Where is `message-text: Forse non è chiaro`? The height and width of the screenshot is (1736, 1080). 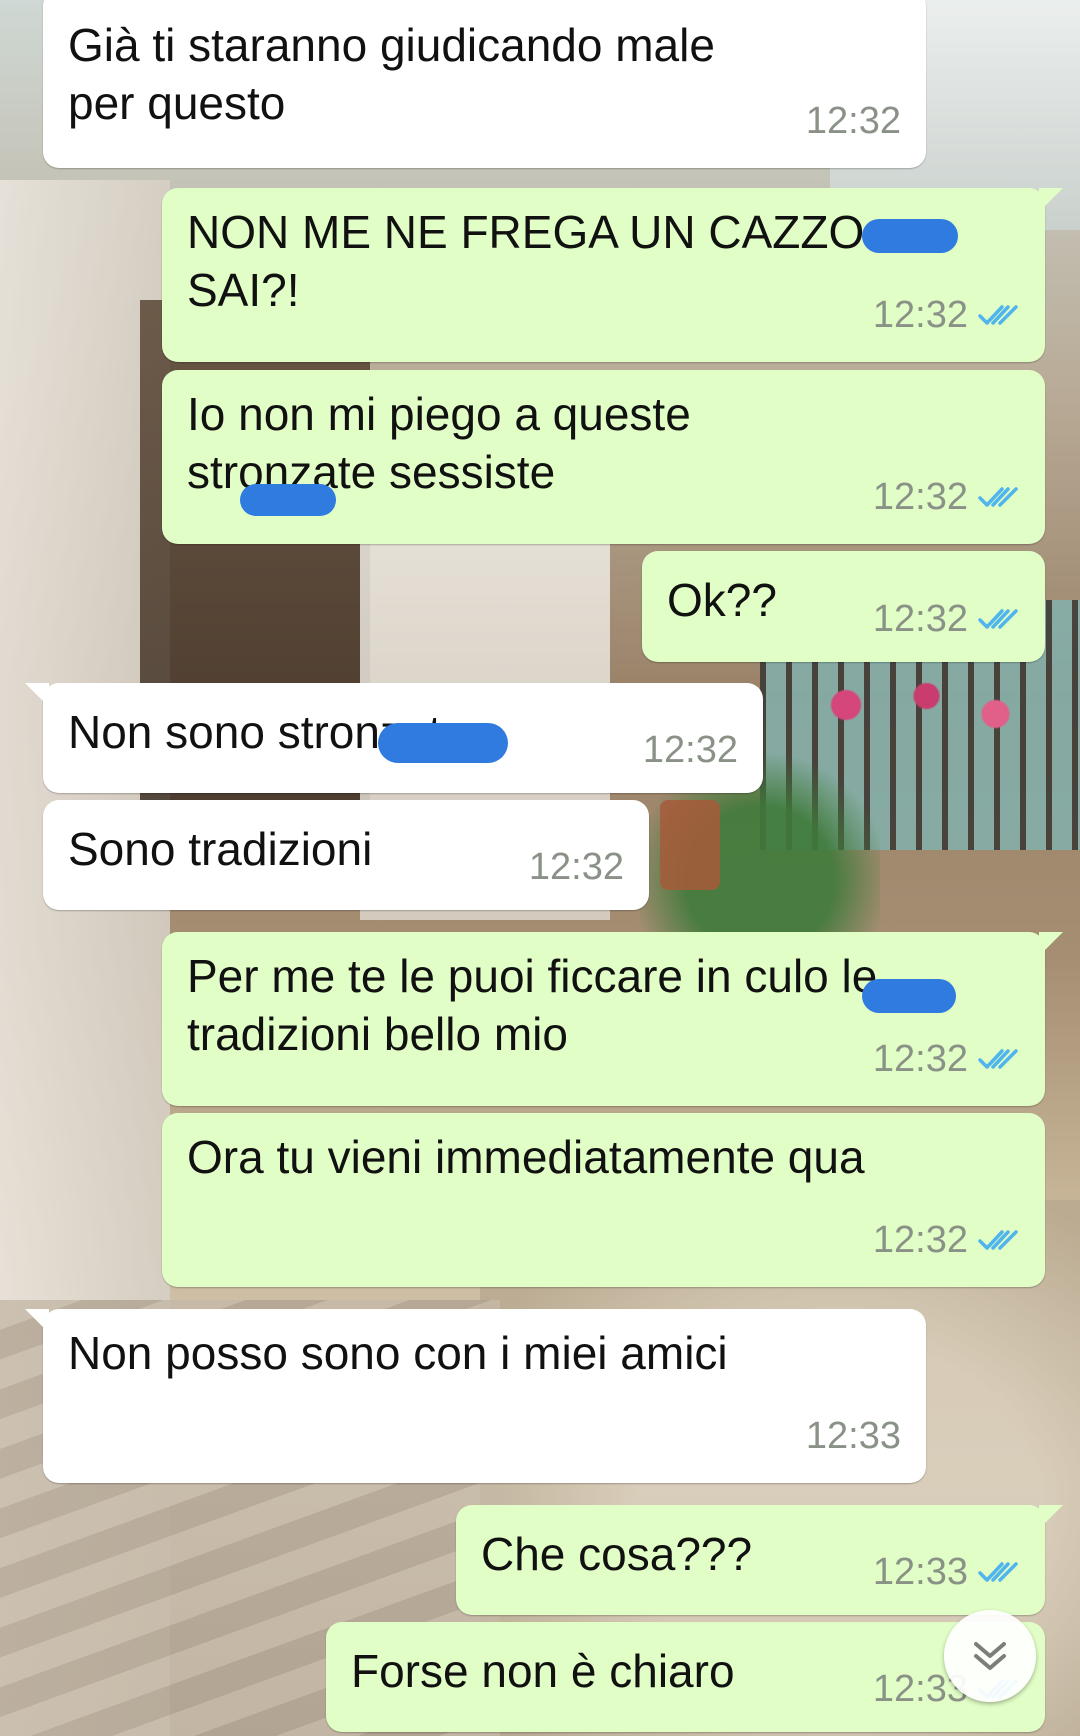
message-text: Forse non è chiaro is located at coordinates (543, 1671).